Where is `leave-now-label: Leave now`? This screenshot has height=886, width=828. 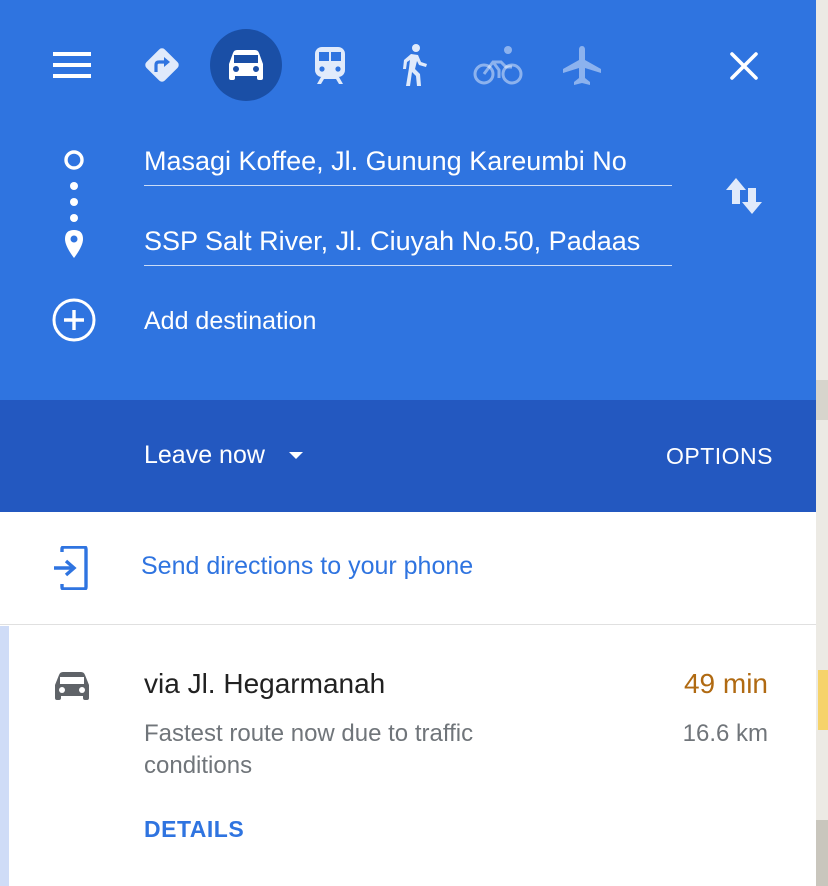
leave-now-label: Leave now is located at coordinates (204, 455).